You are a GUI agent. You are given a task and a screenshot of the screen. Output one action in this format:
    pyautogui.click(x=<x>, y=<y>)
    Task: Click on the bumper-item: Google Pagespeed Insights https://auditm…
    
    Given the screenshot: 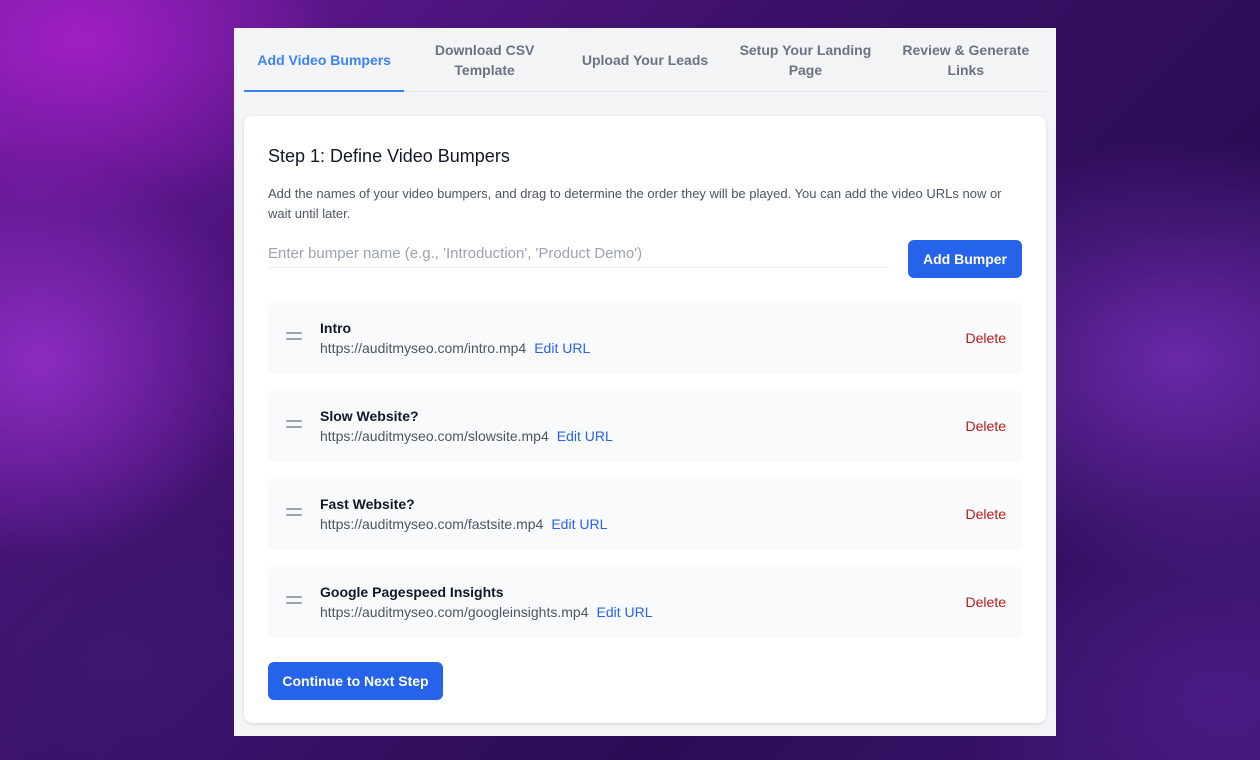 What is the action you would take?
    pyautogui.click(x=645, y=602)
    